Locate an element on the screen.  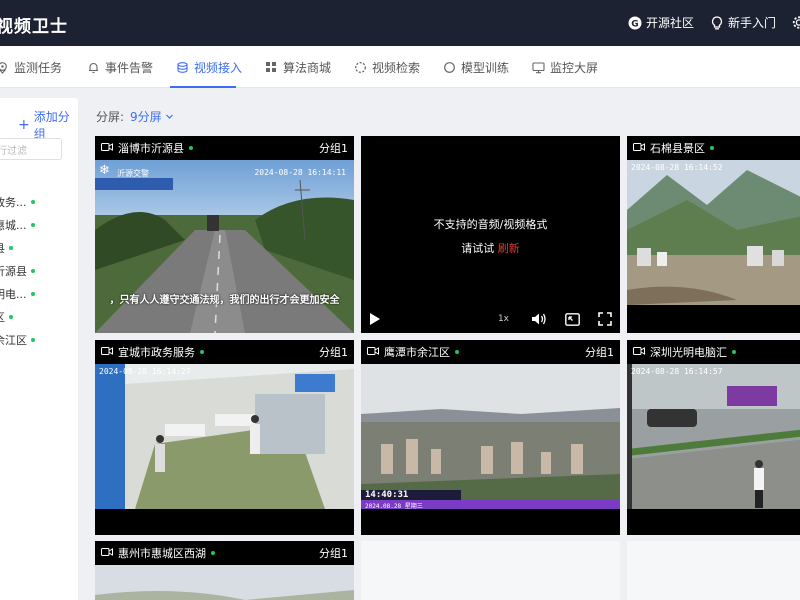
open-source-community-link: G 开源社区 is located at coordinates (661, 22).